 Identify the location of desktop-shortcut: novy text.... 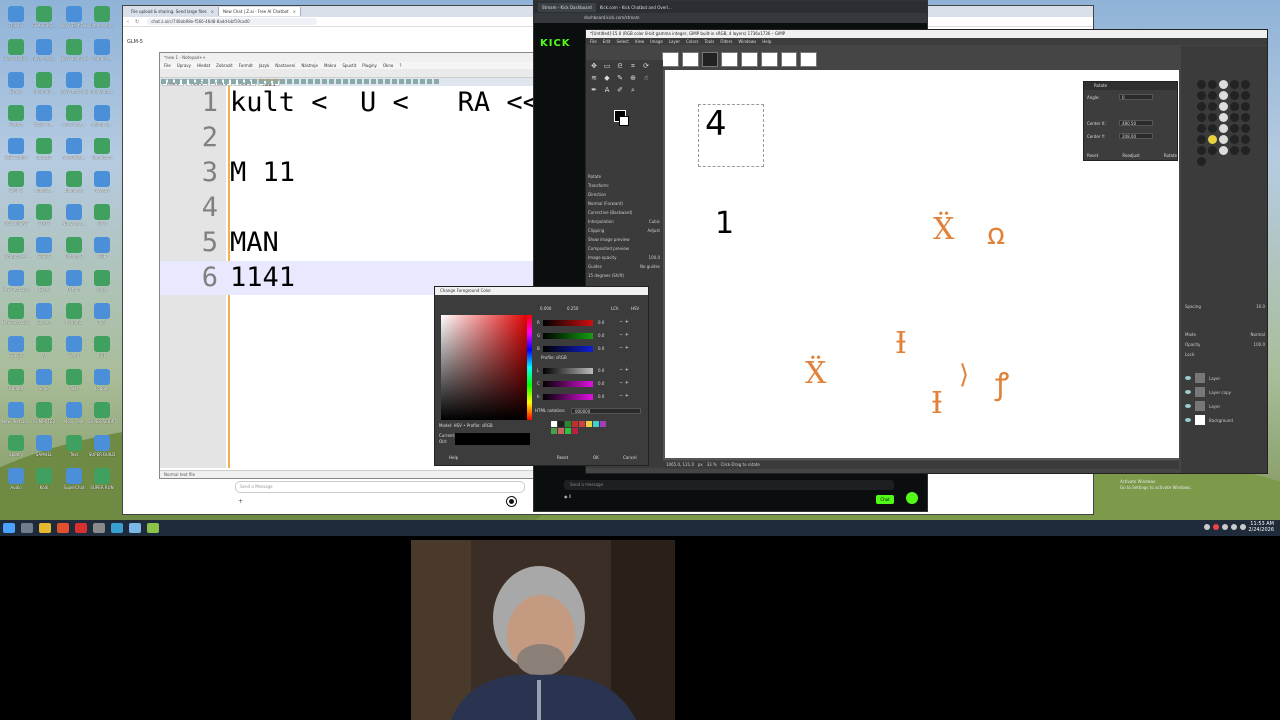
(74, 116).